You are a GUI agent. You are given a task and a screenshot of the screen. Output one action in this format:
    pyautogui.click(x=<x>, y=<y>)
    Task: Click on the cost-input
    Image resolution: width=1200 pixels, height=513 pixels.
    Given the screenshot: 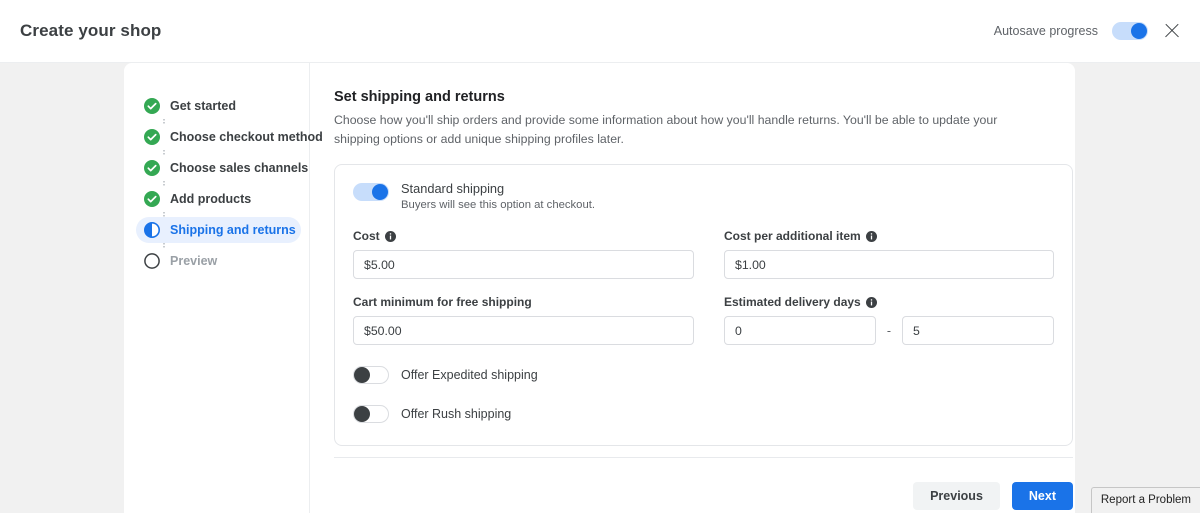 What is the action you would take?
    pyautogui.click(x=523, y=265)
    